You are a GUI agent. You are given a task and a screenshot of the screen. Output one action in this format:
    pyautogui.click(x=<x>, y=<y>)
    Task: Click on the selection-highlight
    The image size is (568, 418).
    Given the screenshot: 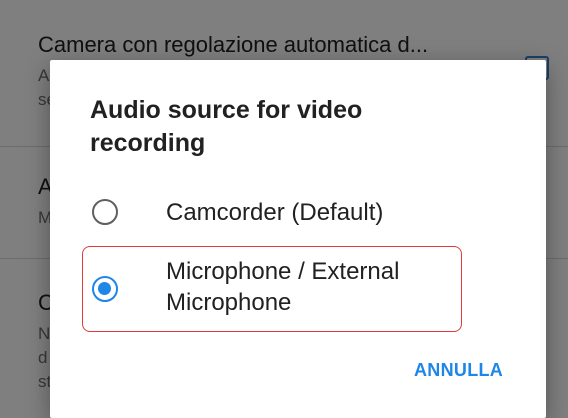 What is the action you would take?
    pyautogui.click(x=272, y=289)
    